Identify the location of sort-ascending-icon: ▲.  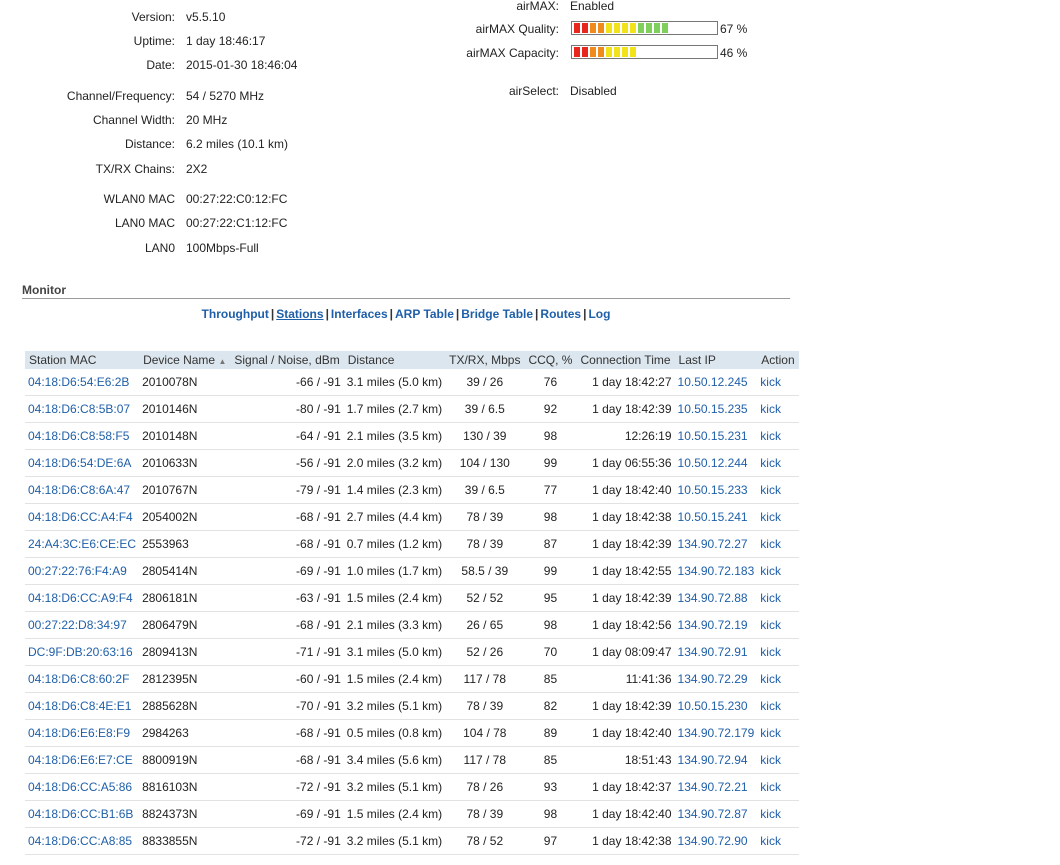
(222, 361).